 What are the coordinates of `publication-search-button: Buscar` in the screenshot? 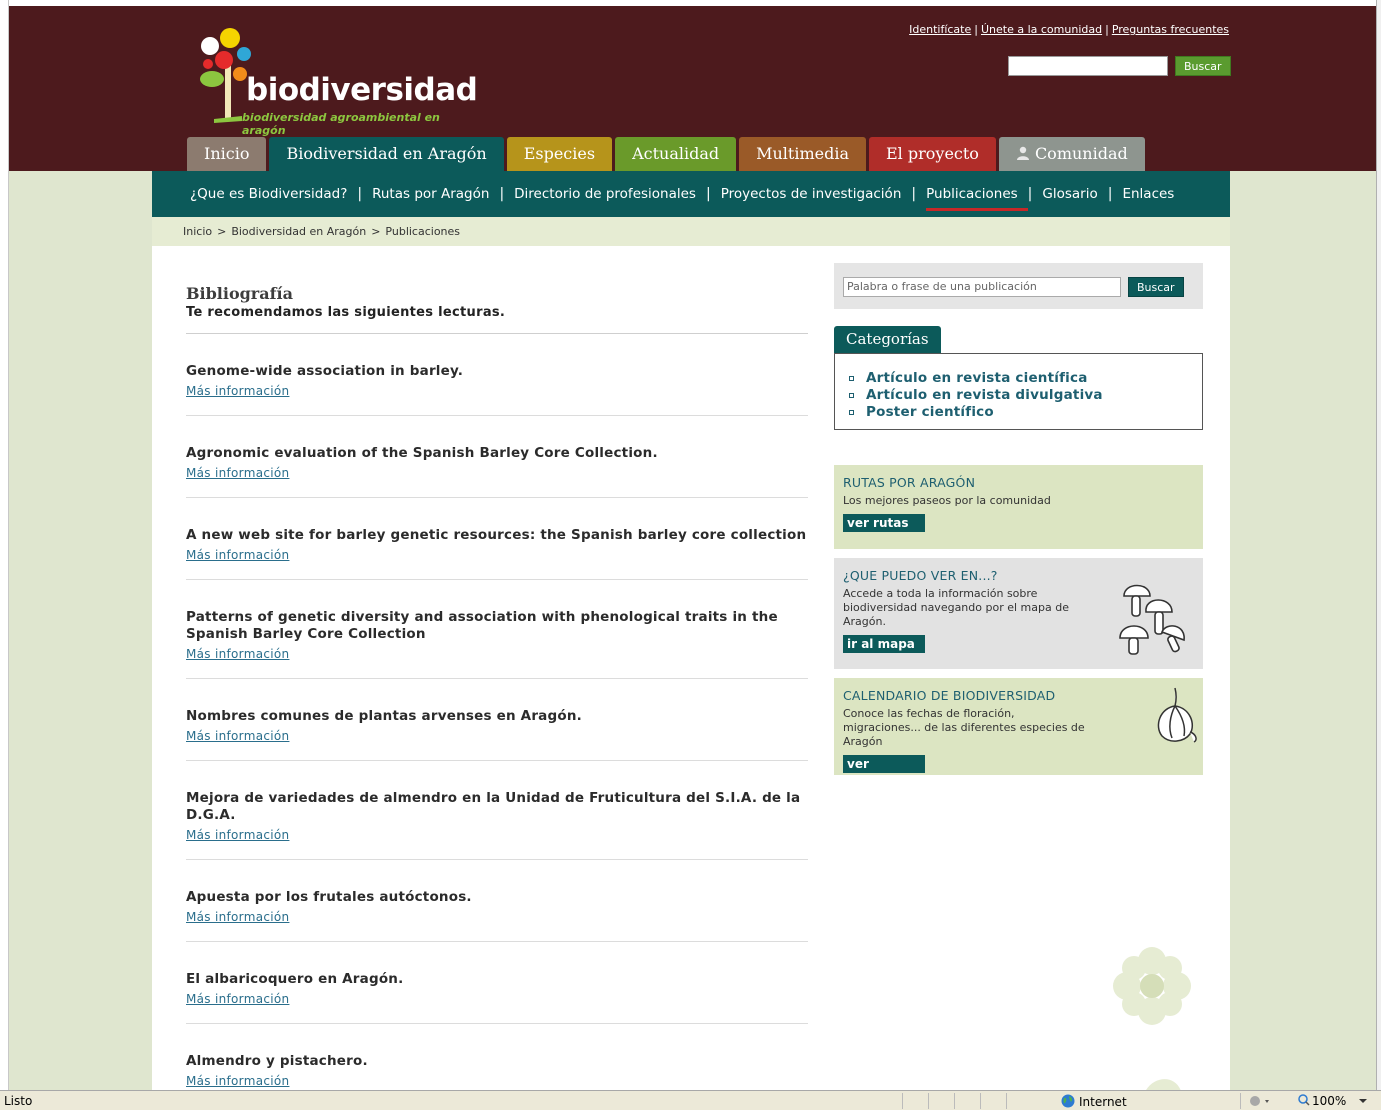 It's located at (1156, 287).